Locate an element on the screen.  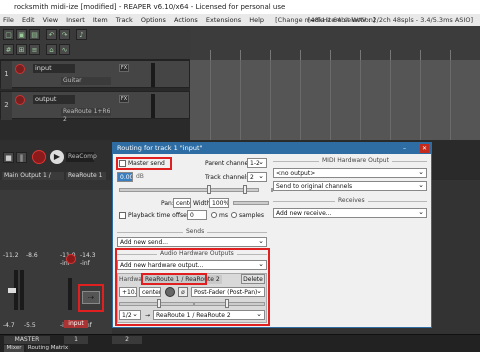
timeline-ruler is located at coordinates (335, 43).